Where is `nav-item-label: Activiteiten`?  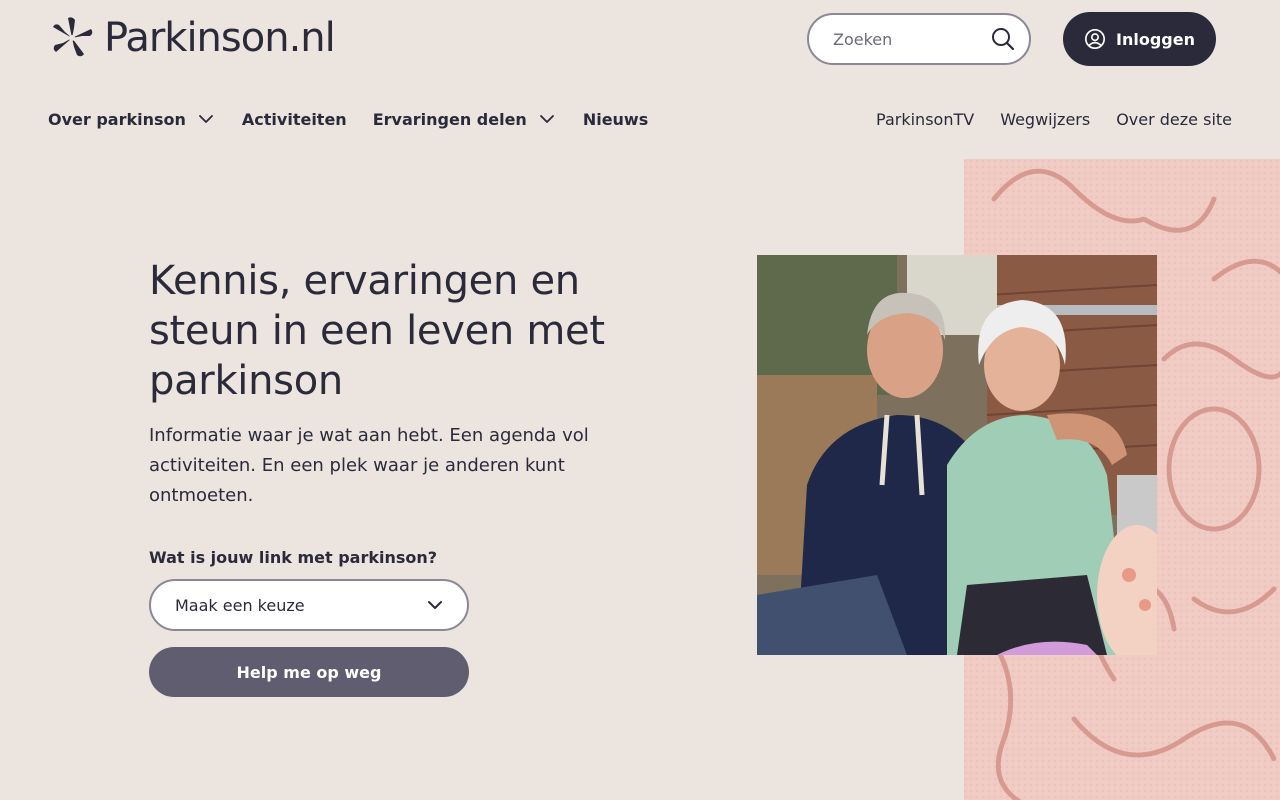
nav-item-label: Activiteiten is located at coordinates (294, 119).